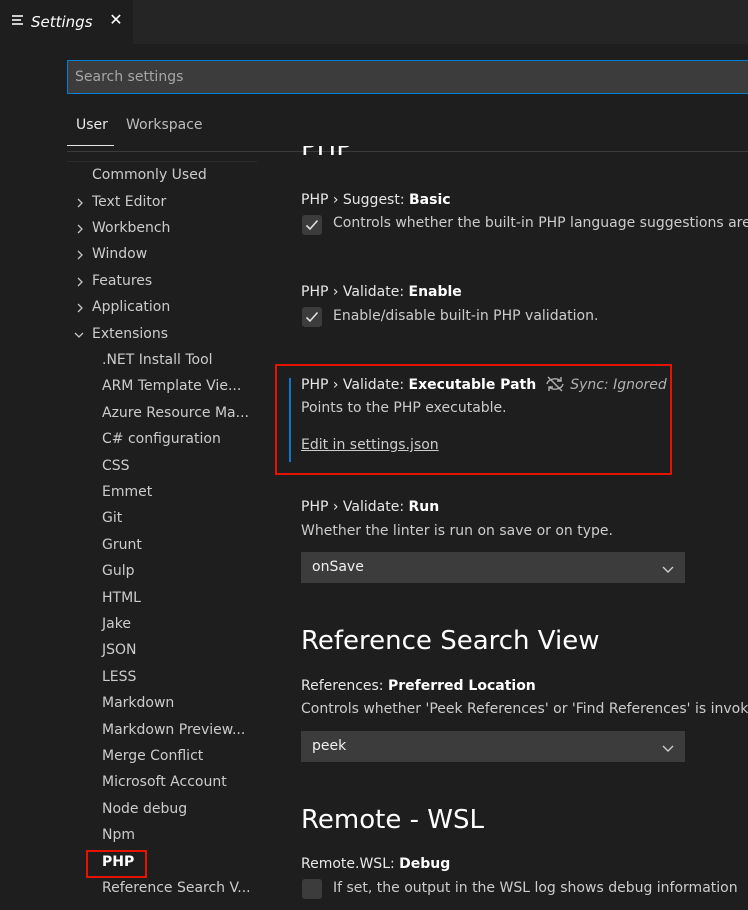 This screenshot has height=910, width=748. Describe the element at coordinates (329, 746) in the screenshot. I see `select-value: peek` at that location.